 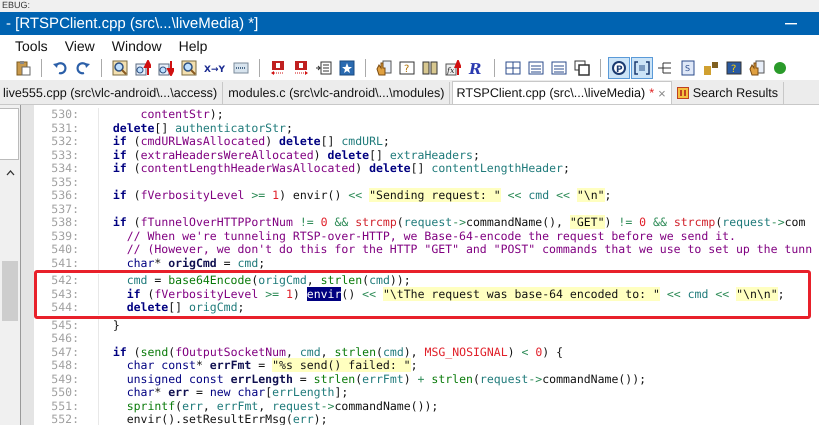 I want to click on redo-icon, so click(x=83, y=68).